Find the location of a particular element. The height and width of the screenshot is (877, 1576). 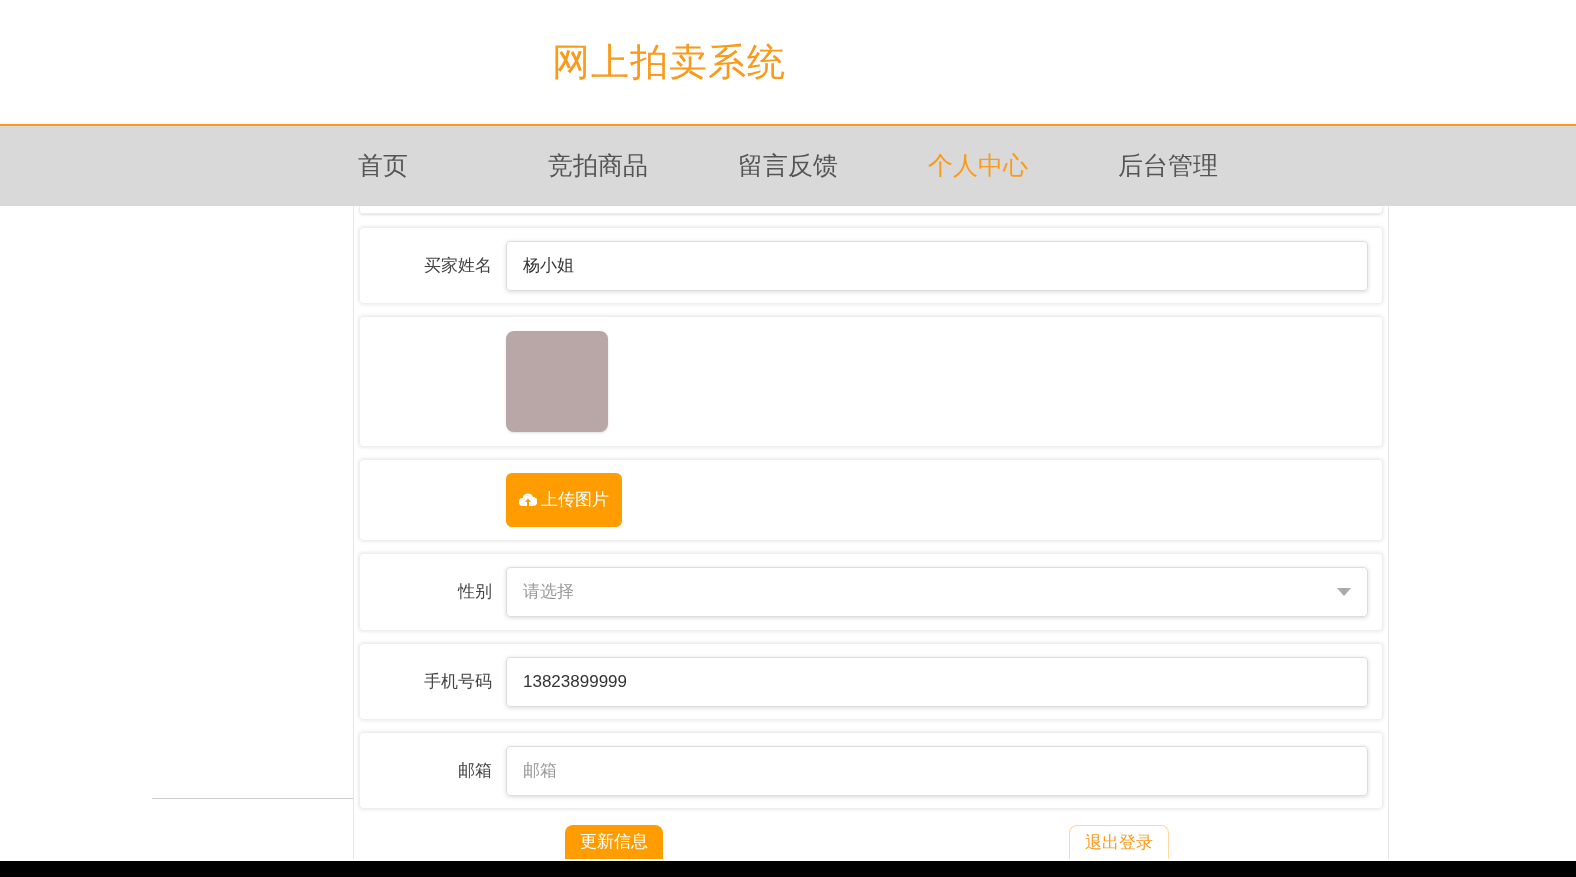

field-label: 邮箱 is located at coordinates (475, 770).